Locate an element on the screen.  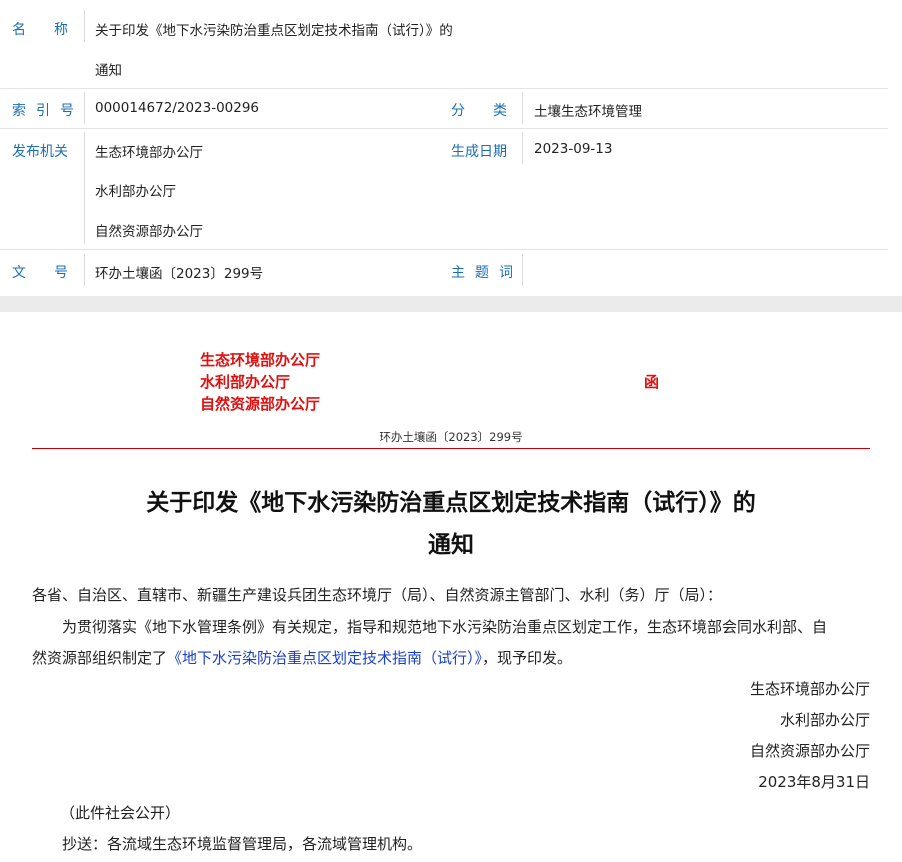
name-value-line1: 关于印发《地下水污染防治重点区划定技术指南（试行）》的 is located at coordinates (274, 31).